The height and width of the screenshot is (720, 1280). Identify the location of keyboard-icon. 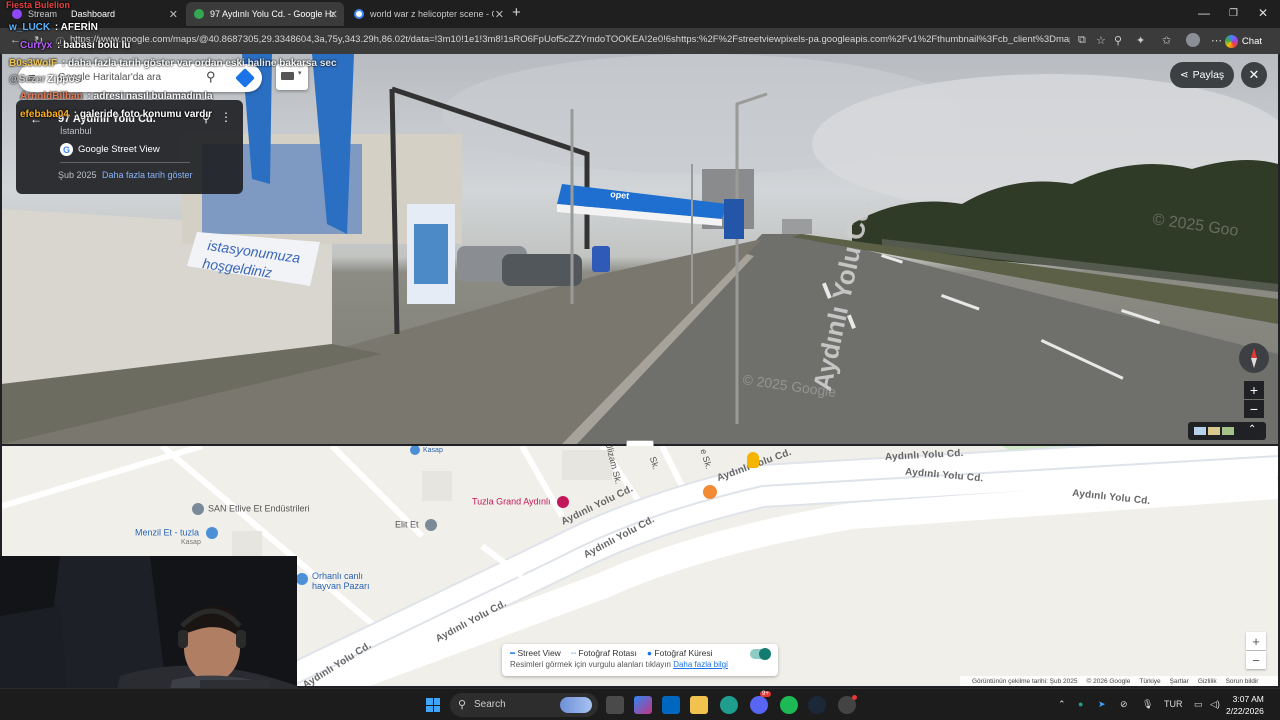
(287, 76).